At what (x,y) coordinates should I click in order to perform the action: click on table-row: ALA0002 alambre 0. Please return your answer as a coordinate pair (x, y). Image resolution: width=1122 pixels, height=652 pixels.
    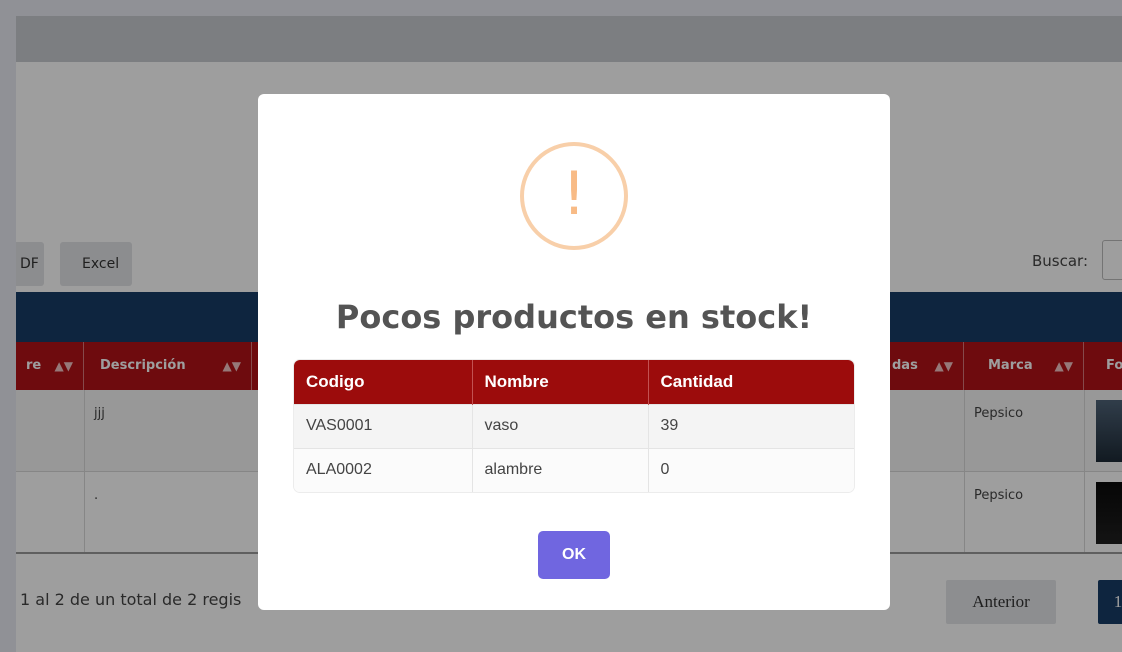
    Looking at the image, I should click on (574, 469).